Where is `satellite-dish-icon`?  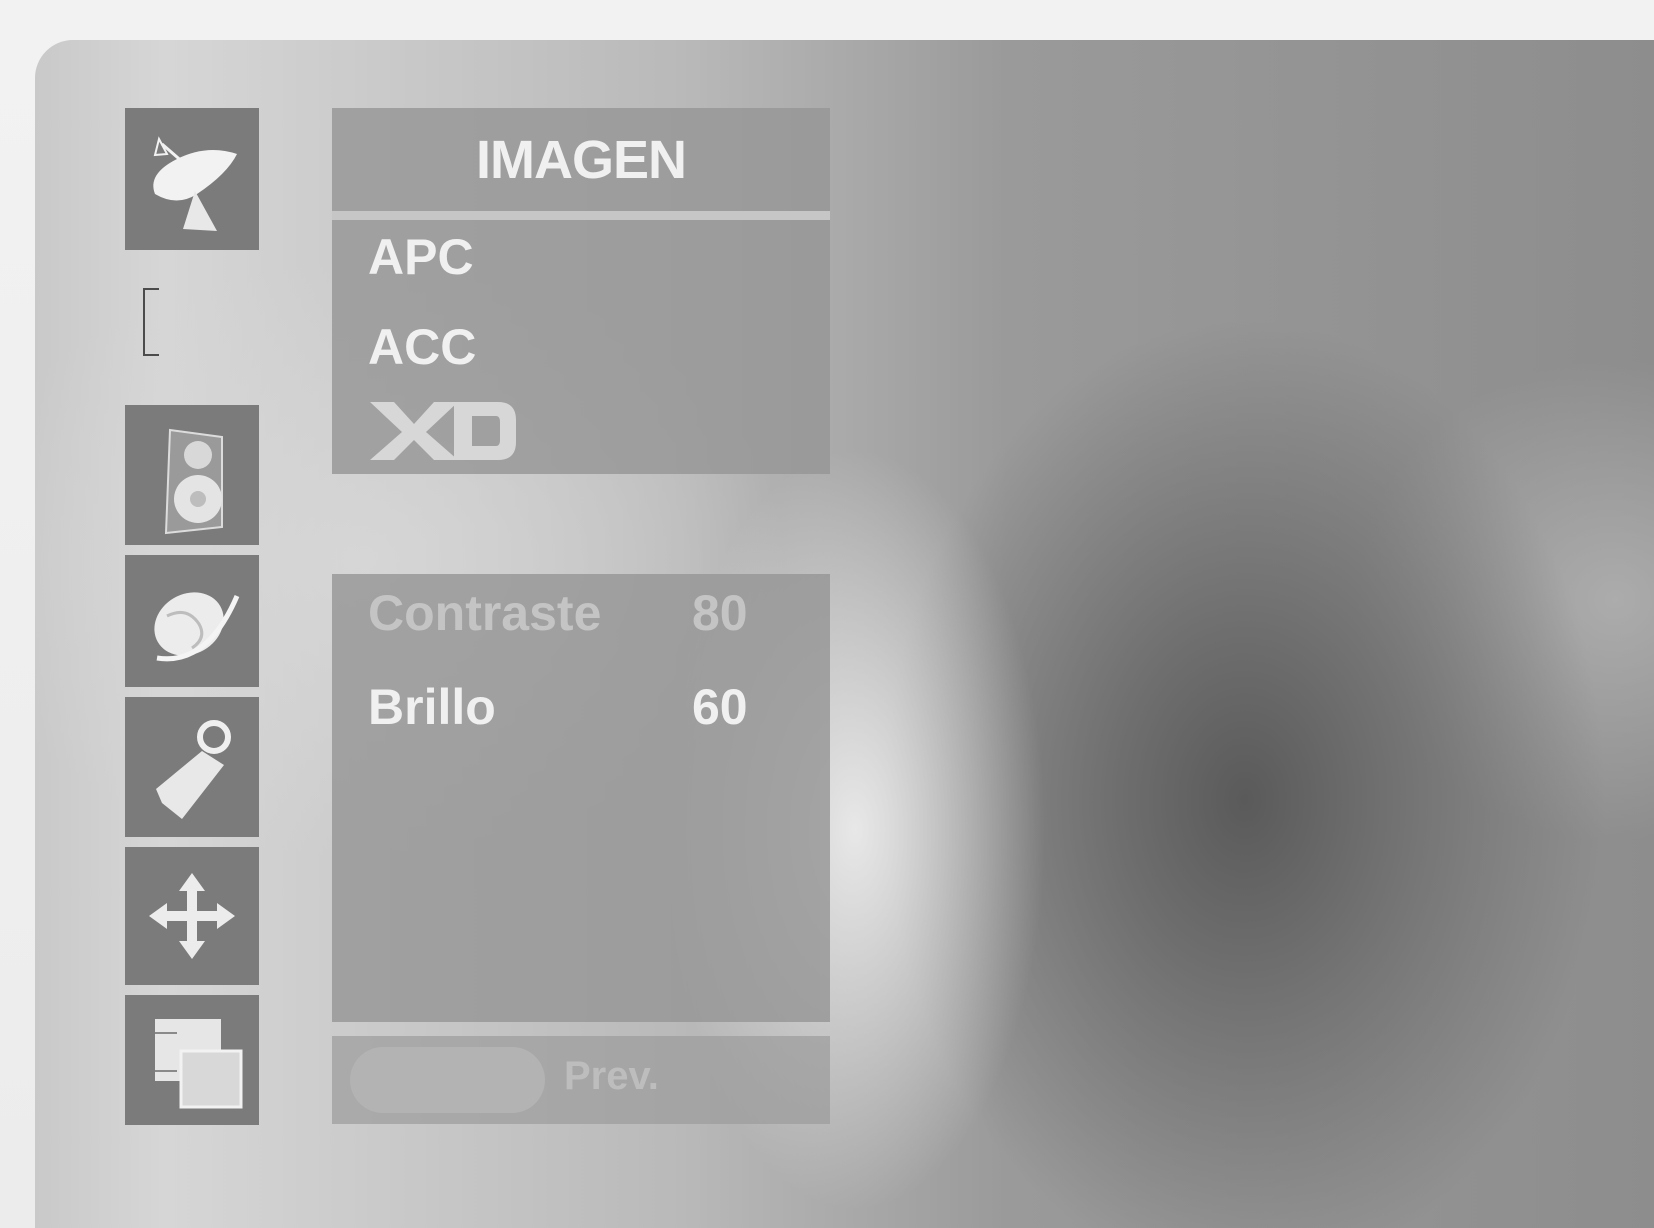 satellite-dish-icon is located at coordinates (195, 183).